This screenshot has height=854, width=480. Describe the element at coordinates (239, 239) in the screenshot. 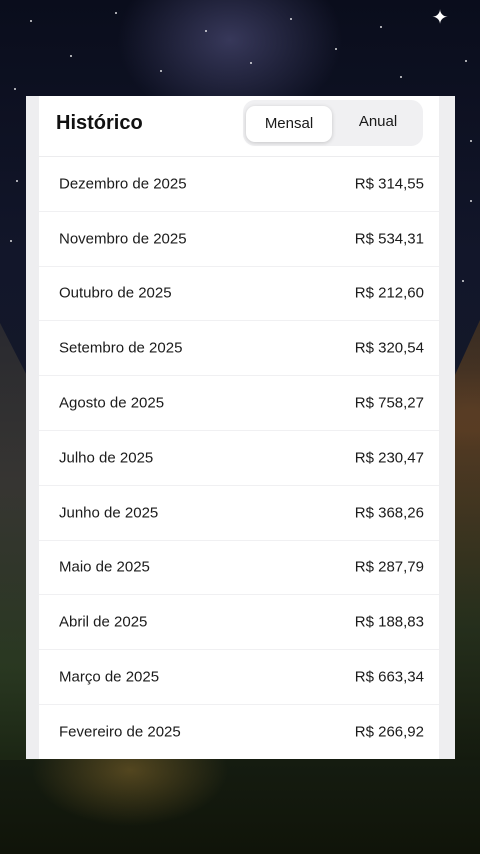

I see `history-row: Novembro de 2025 R$ 534,31` at that location.